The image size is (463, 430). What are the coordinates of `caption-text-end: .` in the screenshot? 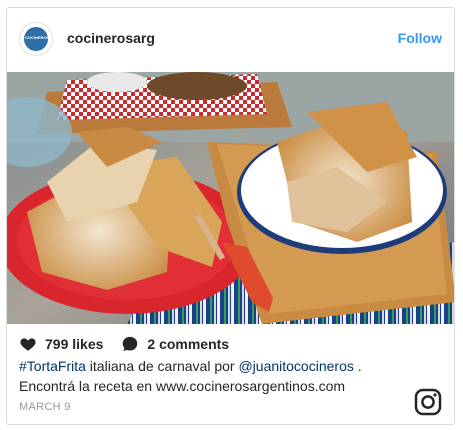 It's located at (357, 366).